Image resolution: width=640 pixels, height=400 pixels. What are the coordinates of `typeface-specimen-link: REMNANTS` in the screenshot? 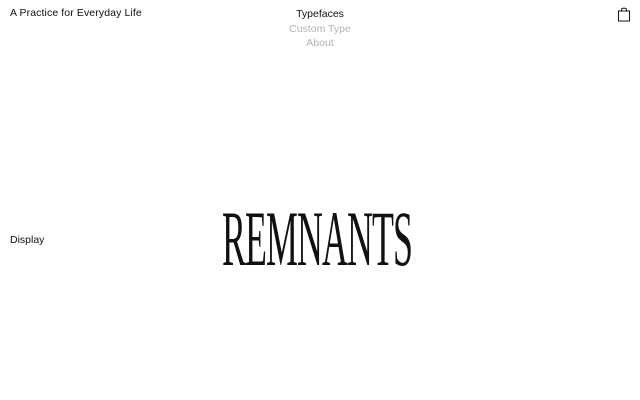 It's located at (320, 239).